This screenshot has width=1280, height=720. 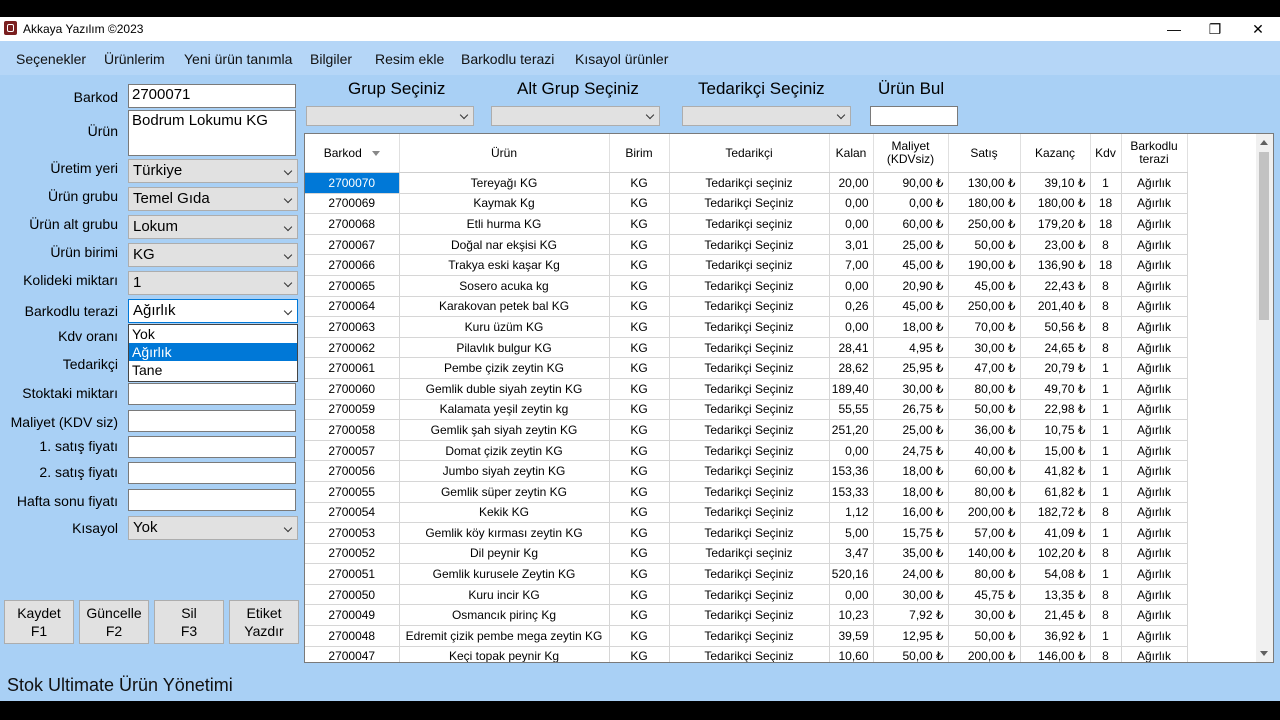 I want to click on table-cell: 90,00 ₺, so click(x=911, y=183).